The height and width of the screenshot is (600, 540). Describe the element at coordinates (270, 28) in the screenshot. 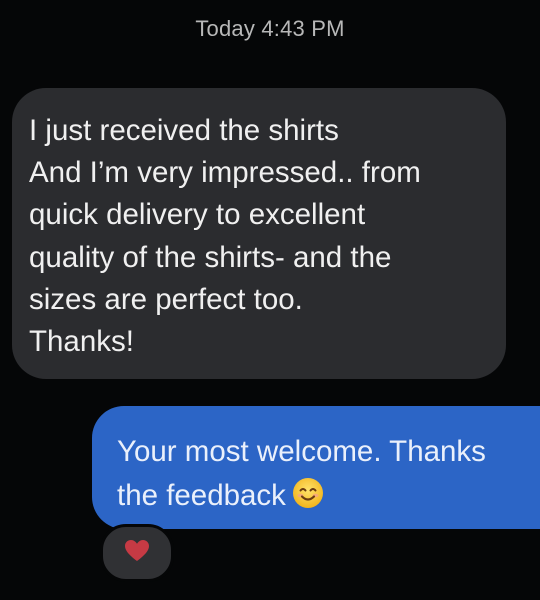

I see `message-timestamp: Today 4:43 PM` at that location.